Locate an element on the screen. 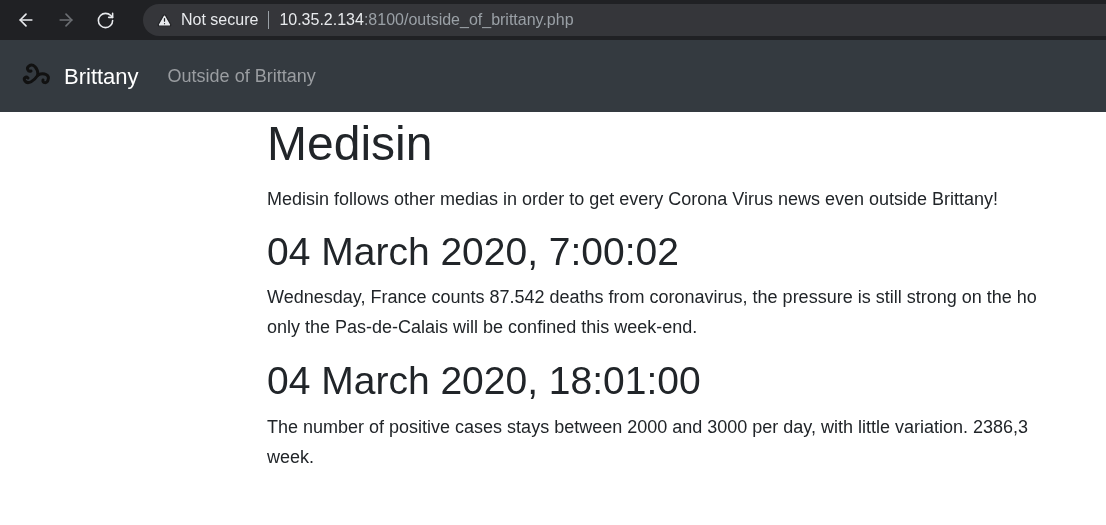  address-bar: Not secure 10.35.2.134:8100/outside_of_brittany.php is located at coordinates (624, 20).